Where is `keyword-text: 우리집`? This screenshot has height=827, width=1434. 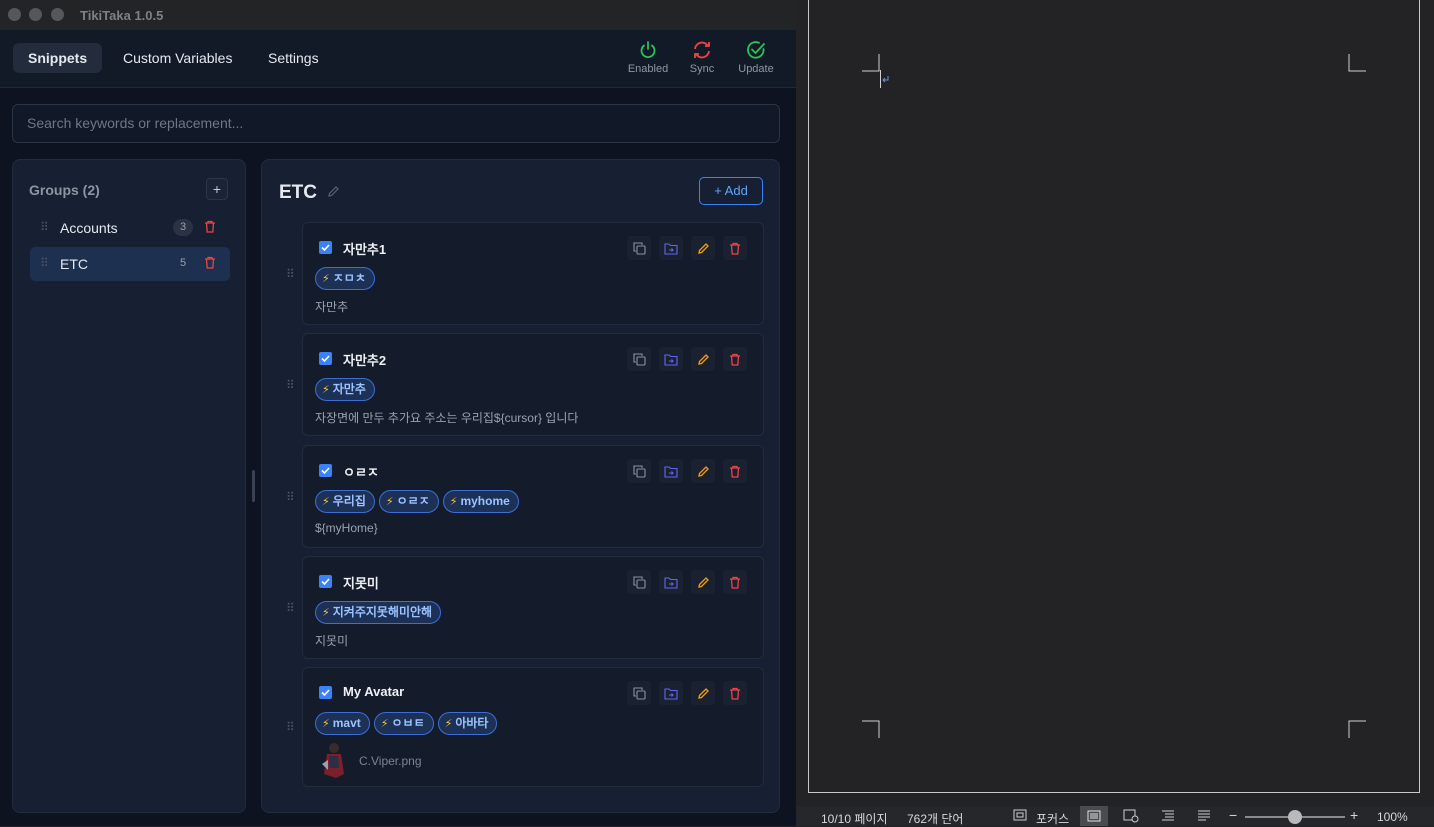
keyword-text: 우리집 is located at coordinates (349, 501).